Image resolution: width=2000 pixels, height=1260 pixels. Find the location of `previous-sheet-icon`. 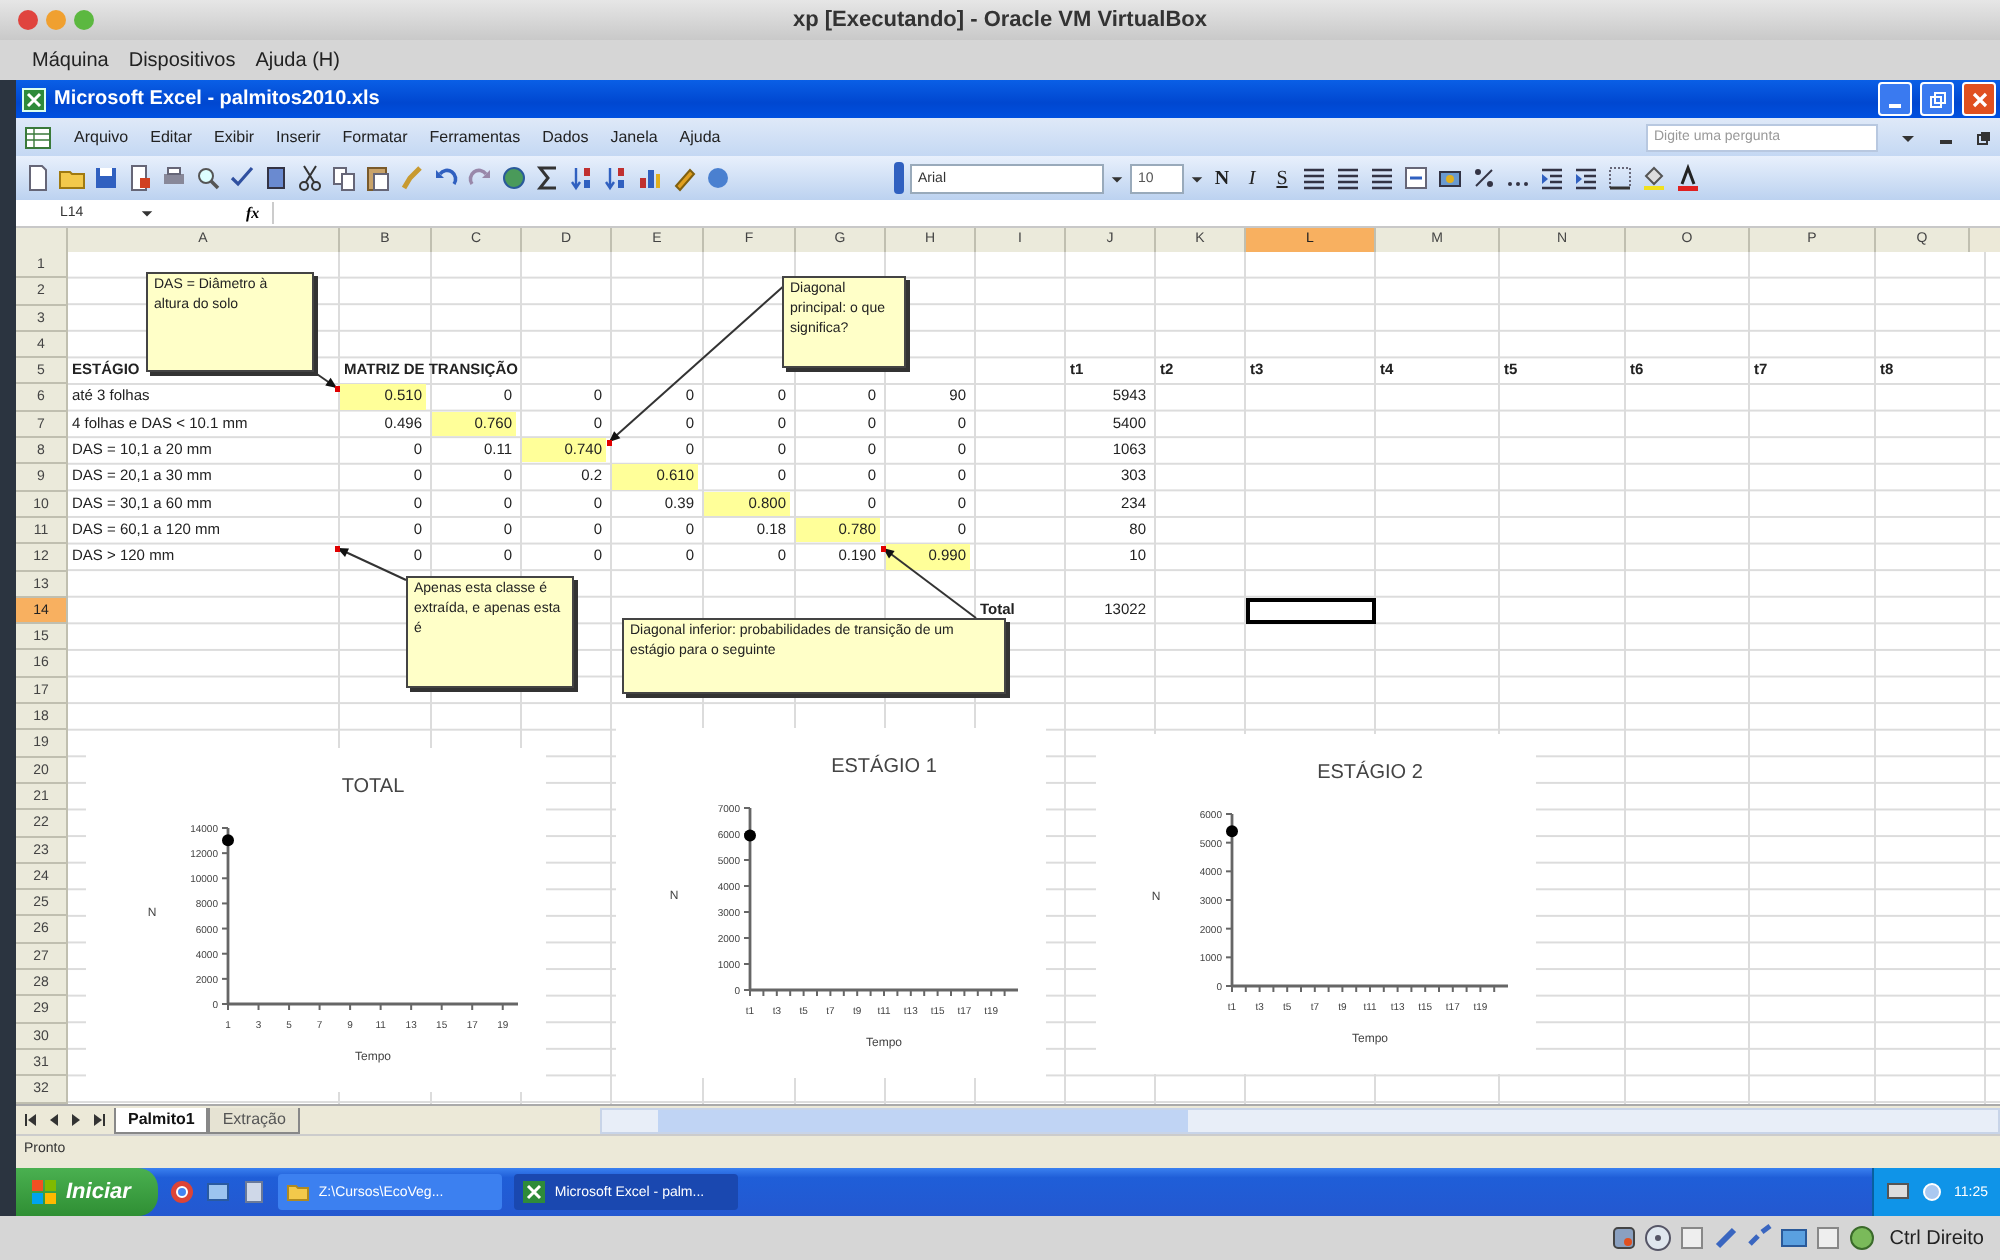

previous-sheet-icon is located at coordinates (54, 1120).